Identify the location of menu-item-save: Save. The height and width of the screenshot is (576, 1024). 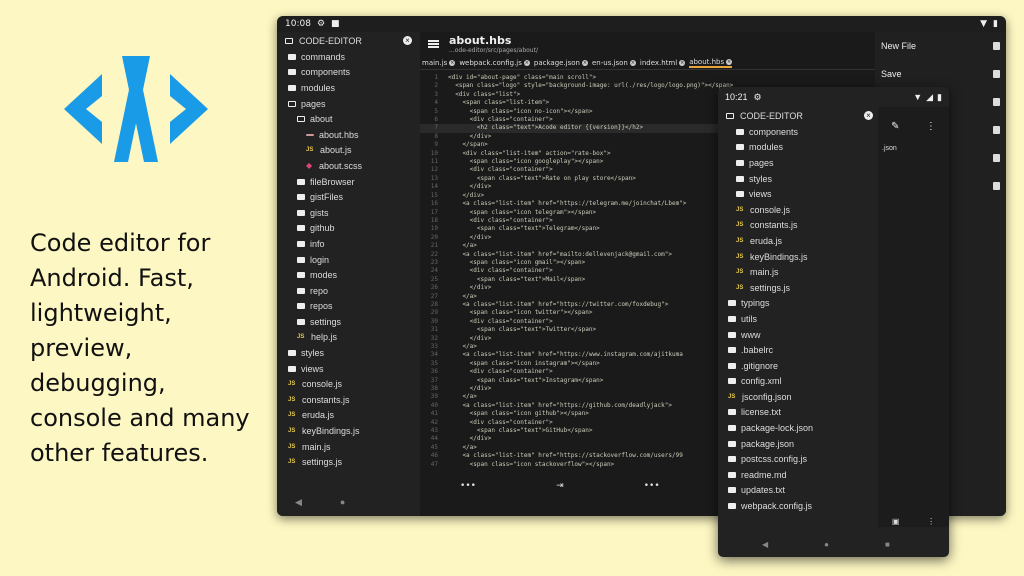
(940, 74).